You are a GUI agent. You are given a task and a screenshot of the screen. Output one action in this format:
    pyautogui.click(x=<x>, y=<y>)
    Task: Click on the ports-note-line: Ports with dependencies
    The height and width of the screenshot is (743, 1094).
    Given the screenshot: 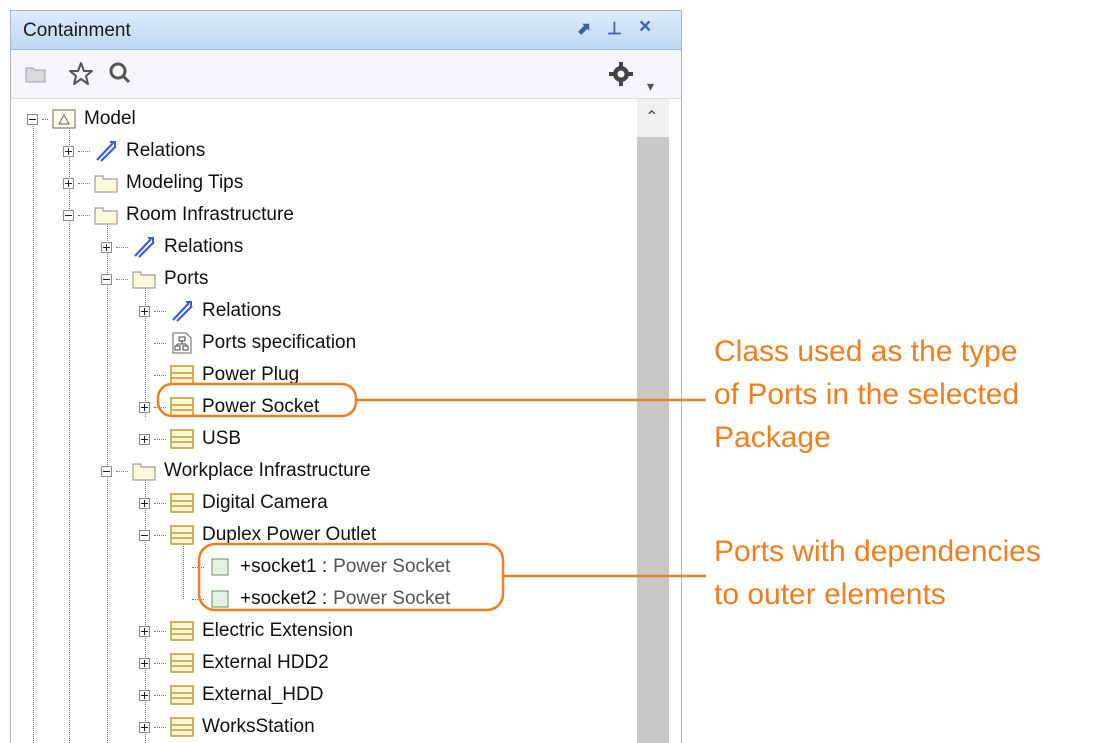 What is the action you would take?
    pyautogui.click(x=877, y=551)
    